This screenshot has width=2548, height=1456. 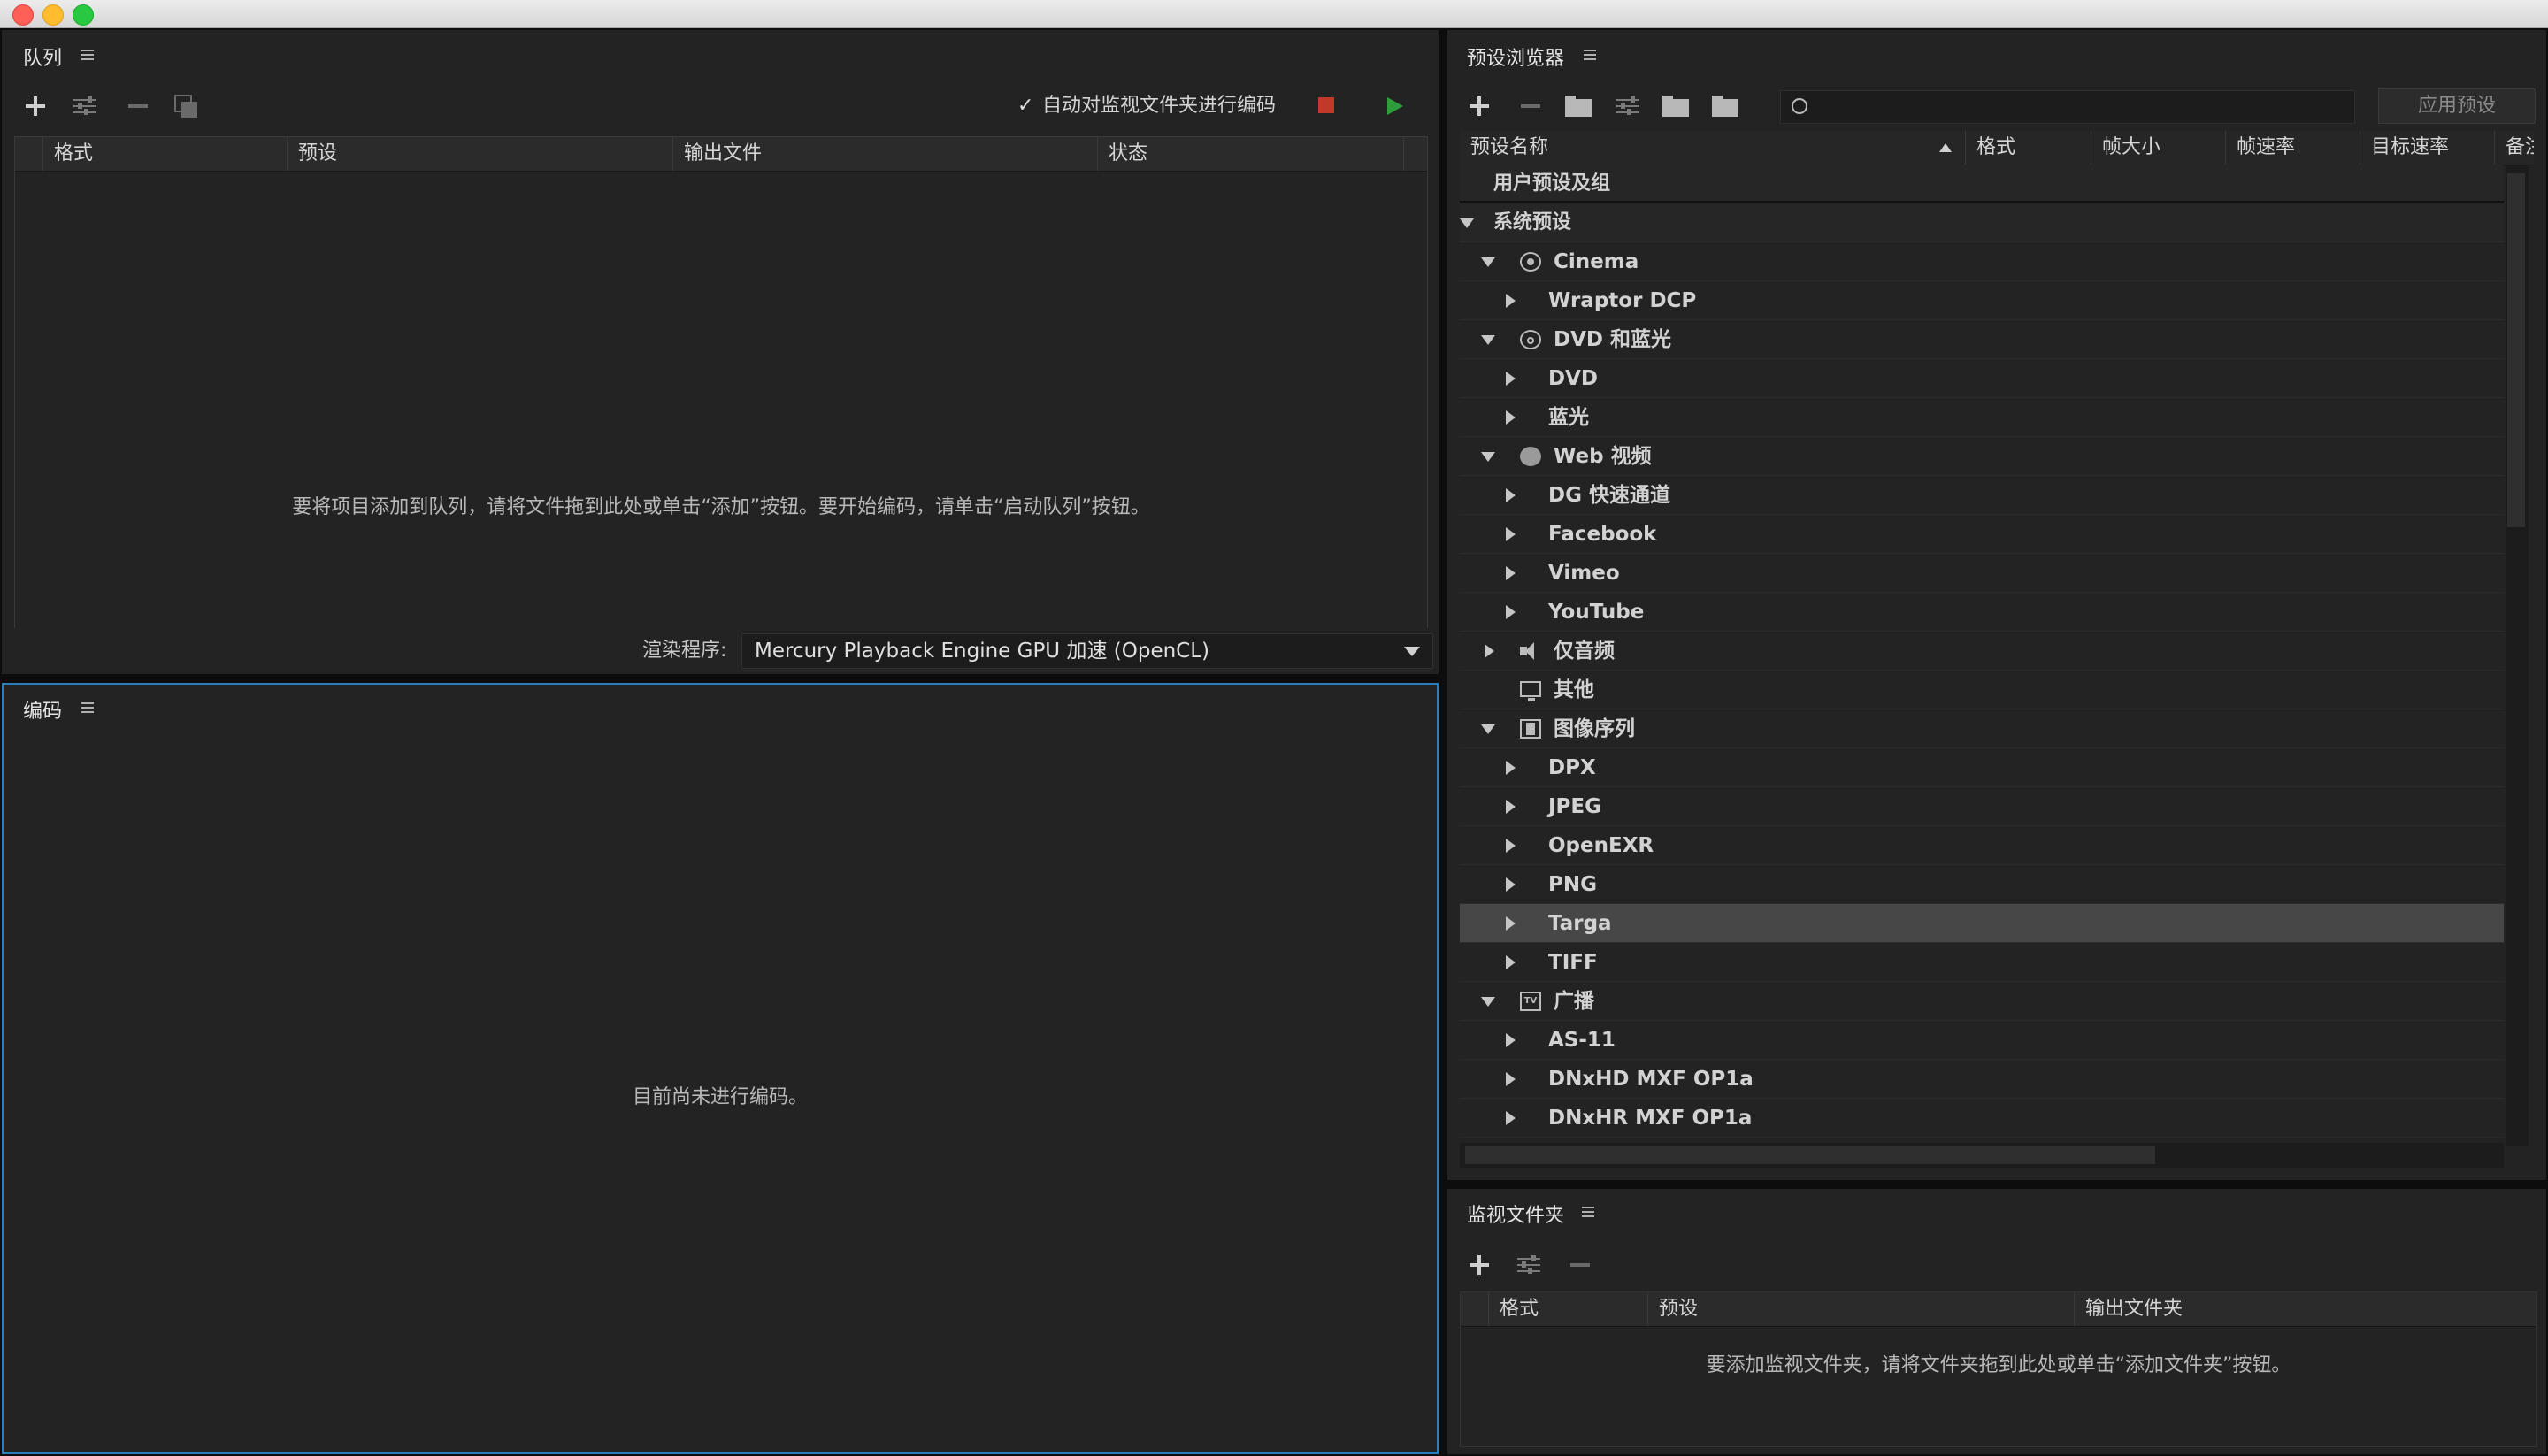 What do you see at coordinates (2305, 1309) in the screenshot?
I see `column-output-folder: 输出文件夹` at bounding box center [2305, 1309].